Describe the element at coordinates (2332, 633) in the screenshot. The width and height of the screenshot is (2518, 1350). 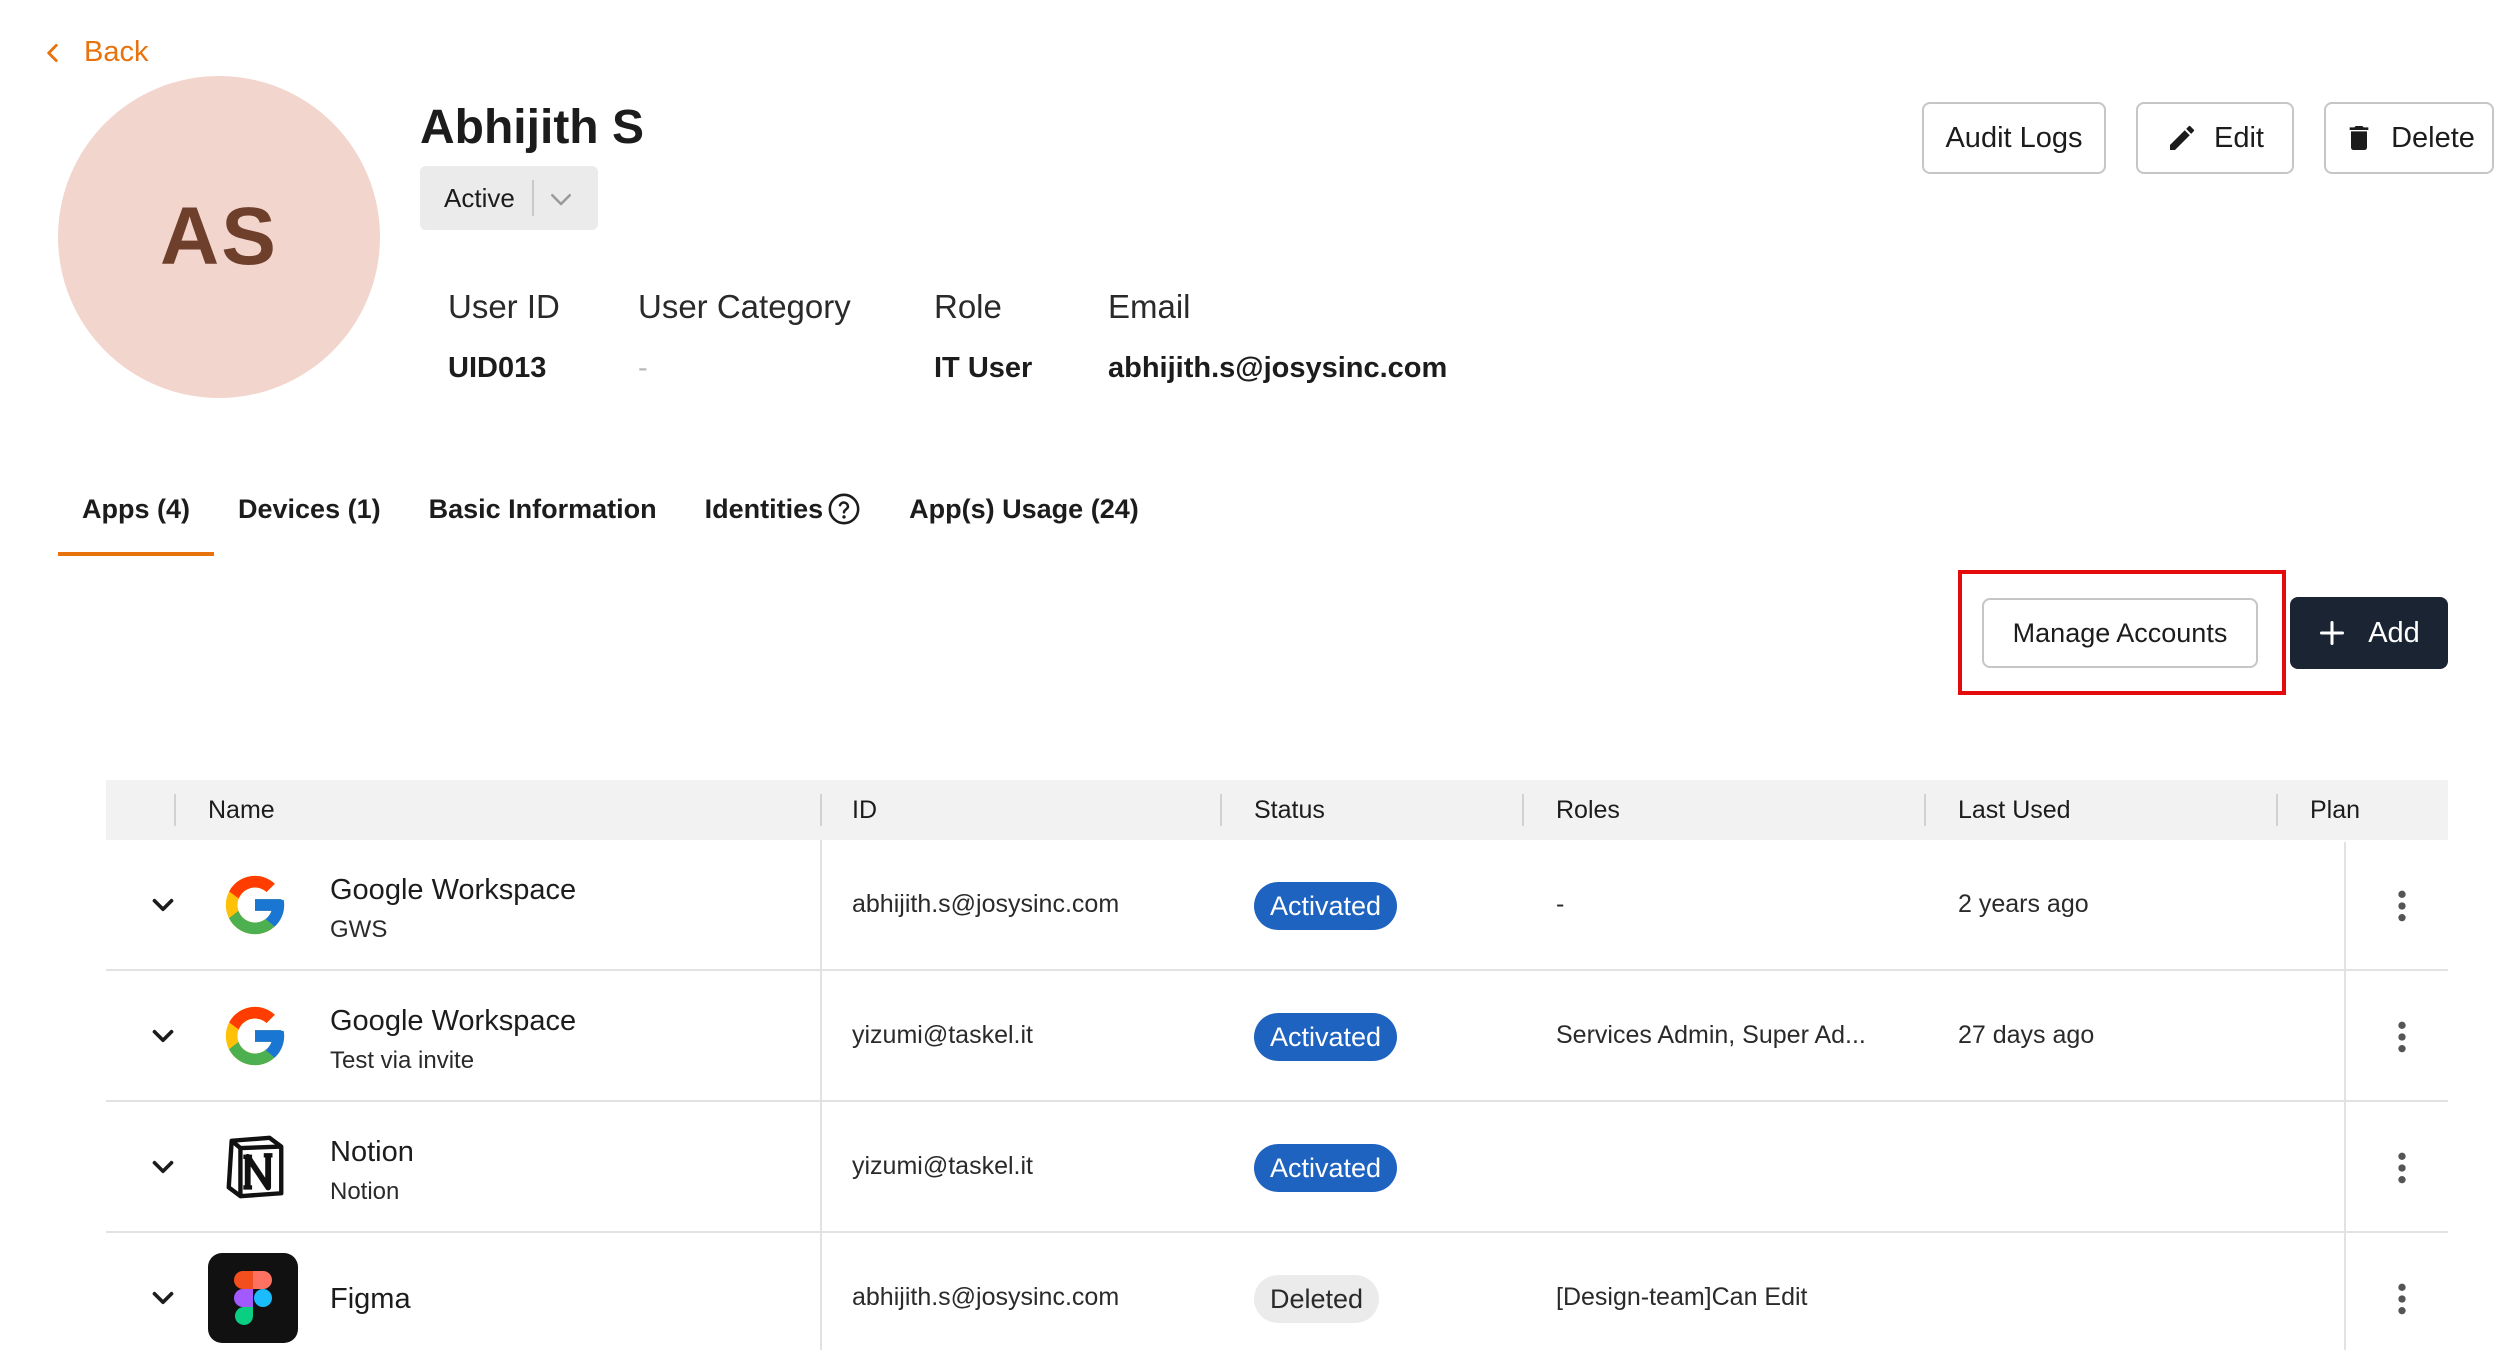
I see `plus-icon` at that location.